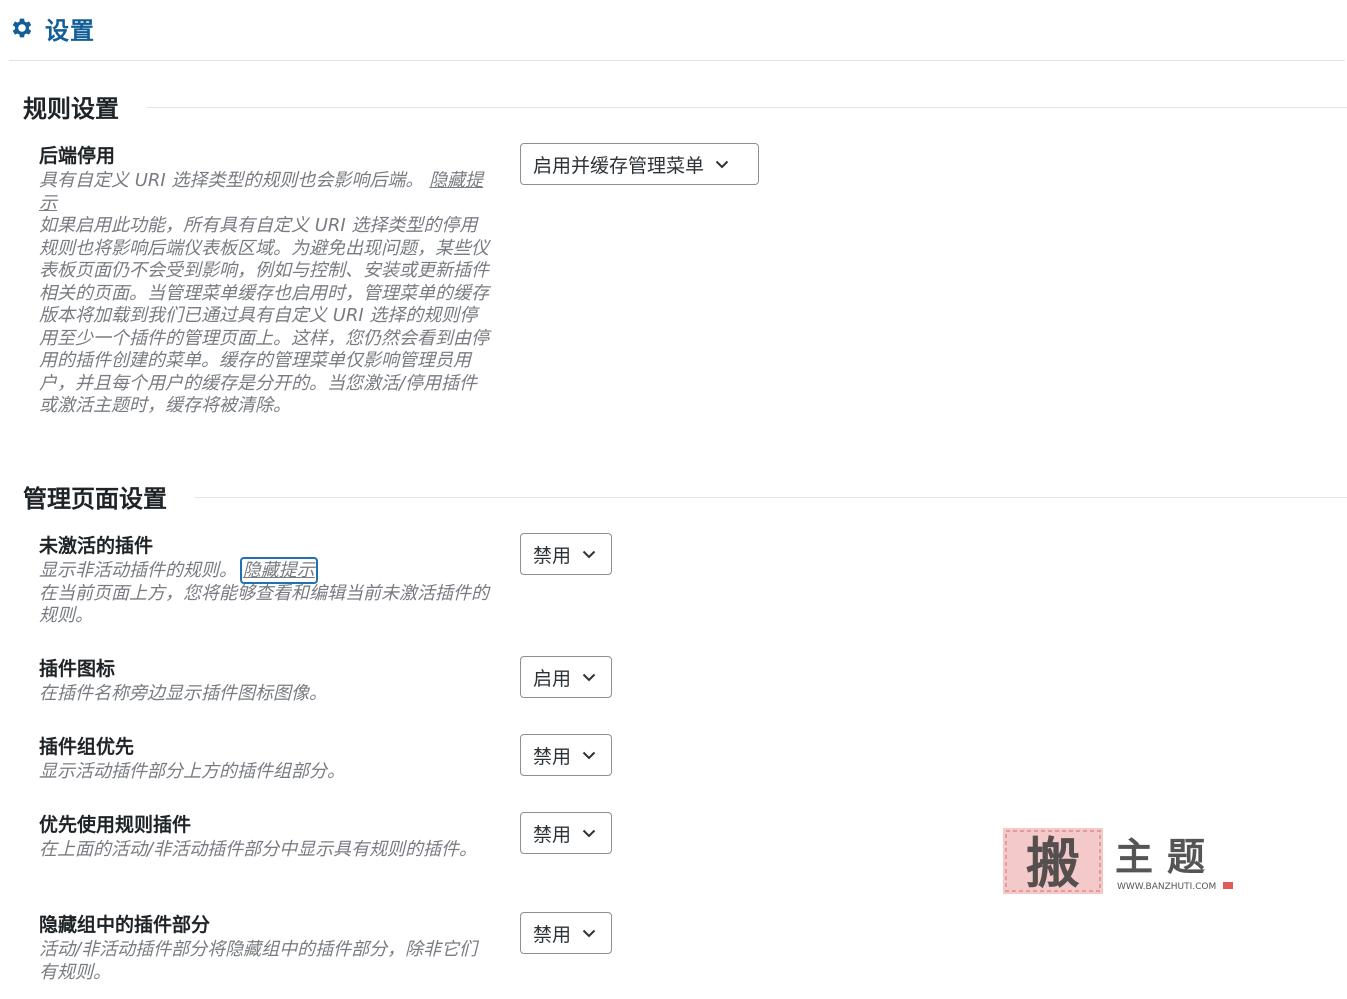  Describe the element at coordinates (70, 30) in the screenshot. I see `page-title: 设置` at that location.